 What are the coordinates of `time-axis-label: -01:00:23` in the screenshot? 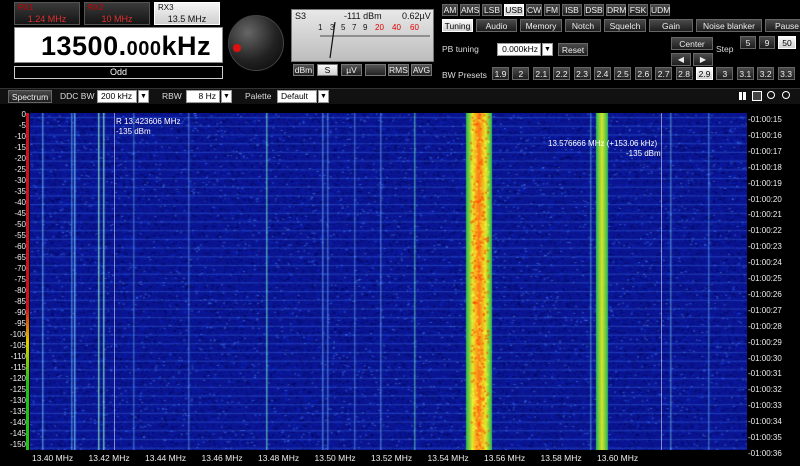 It's located at (765, 247).